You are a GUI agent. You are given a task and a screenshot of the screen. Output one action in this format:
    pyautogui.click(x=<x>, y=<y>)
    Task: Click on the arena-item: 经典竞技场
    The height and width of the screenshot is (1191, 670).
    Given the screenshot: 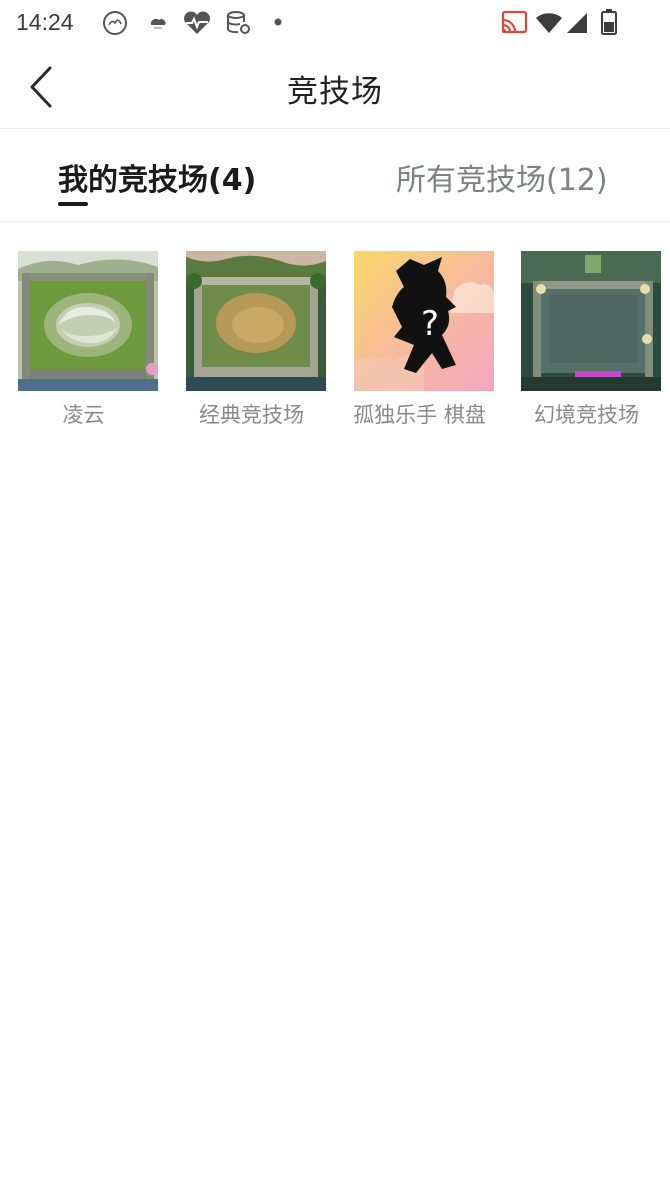 What is the action you would take?
    pyautogui.click(x=251, y=340)
    